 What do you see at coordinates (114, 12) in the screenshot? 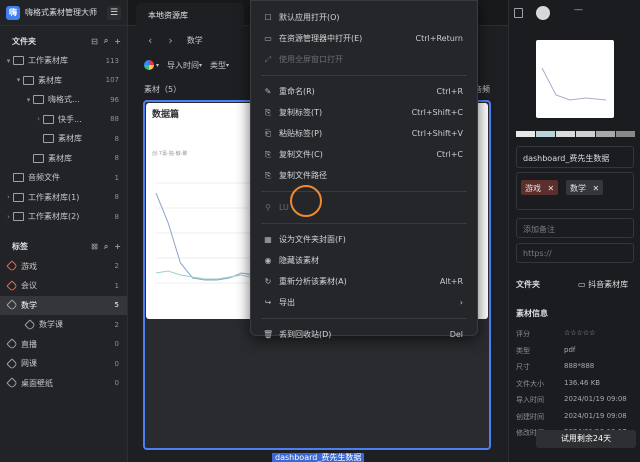
I see `hamburger-menu-icon: ☰` at bounding box center [114, 12].